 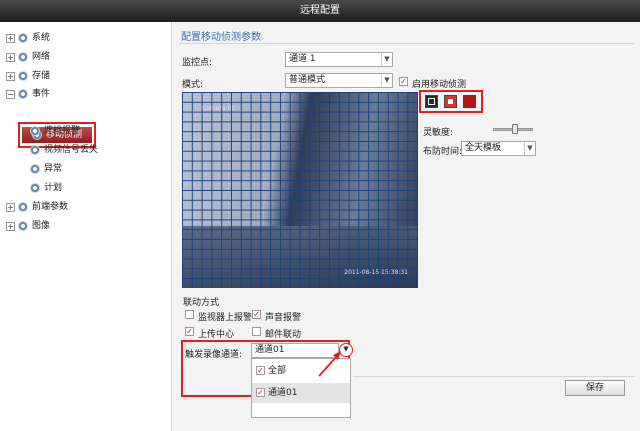 What do you see at coordinates (595, 388) in the screenshot?
I see `save-button: 保存` at bounding box center [595, 388].